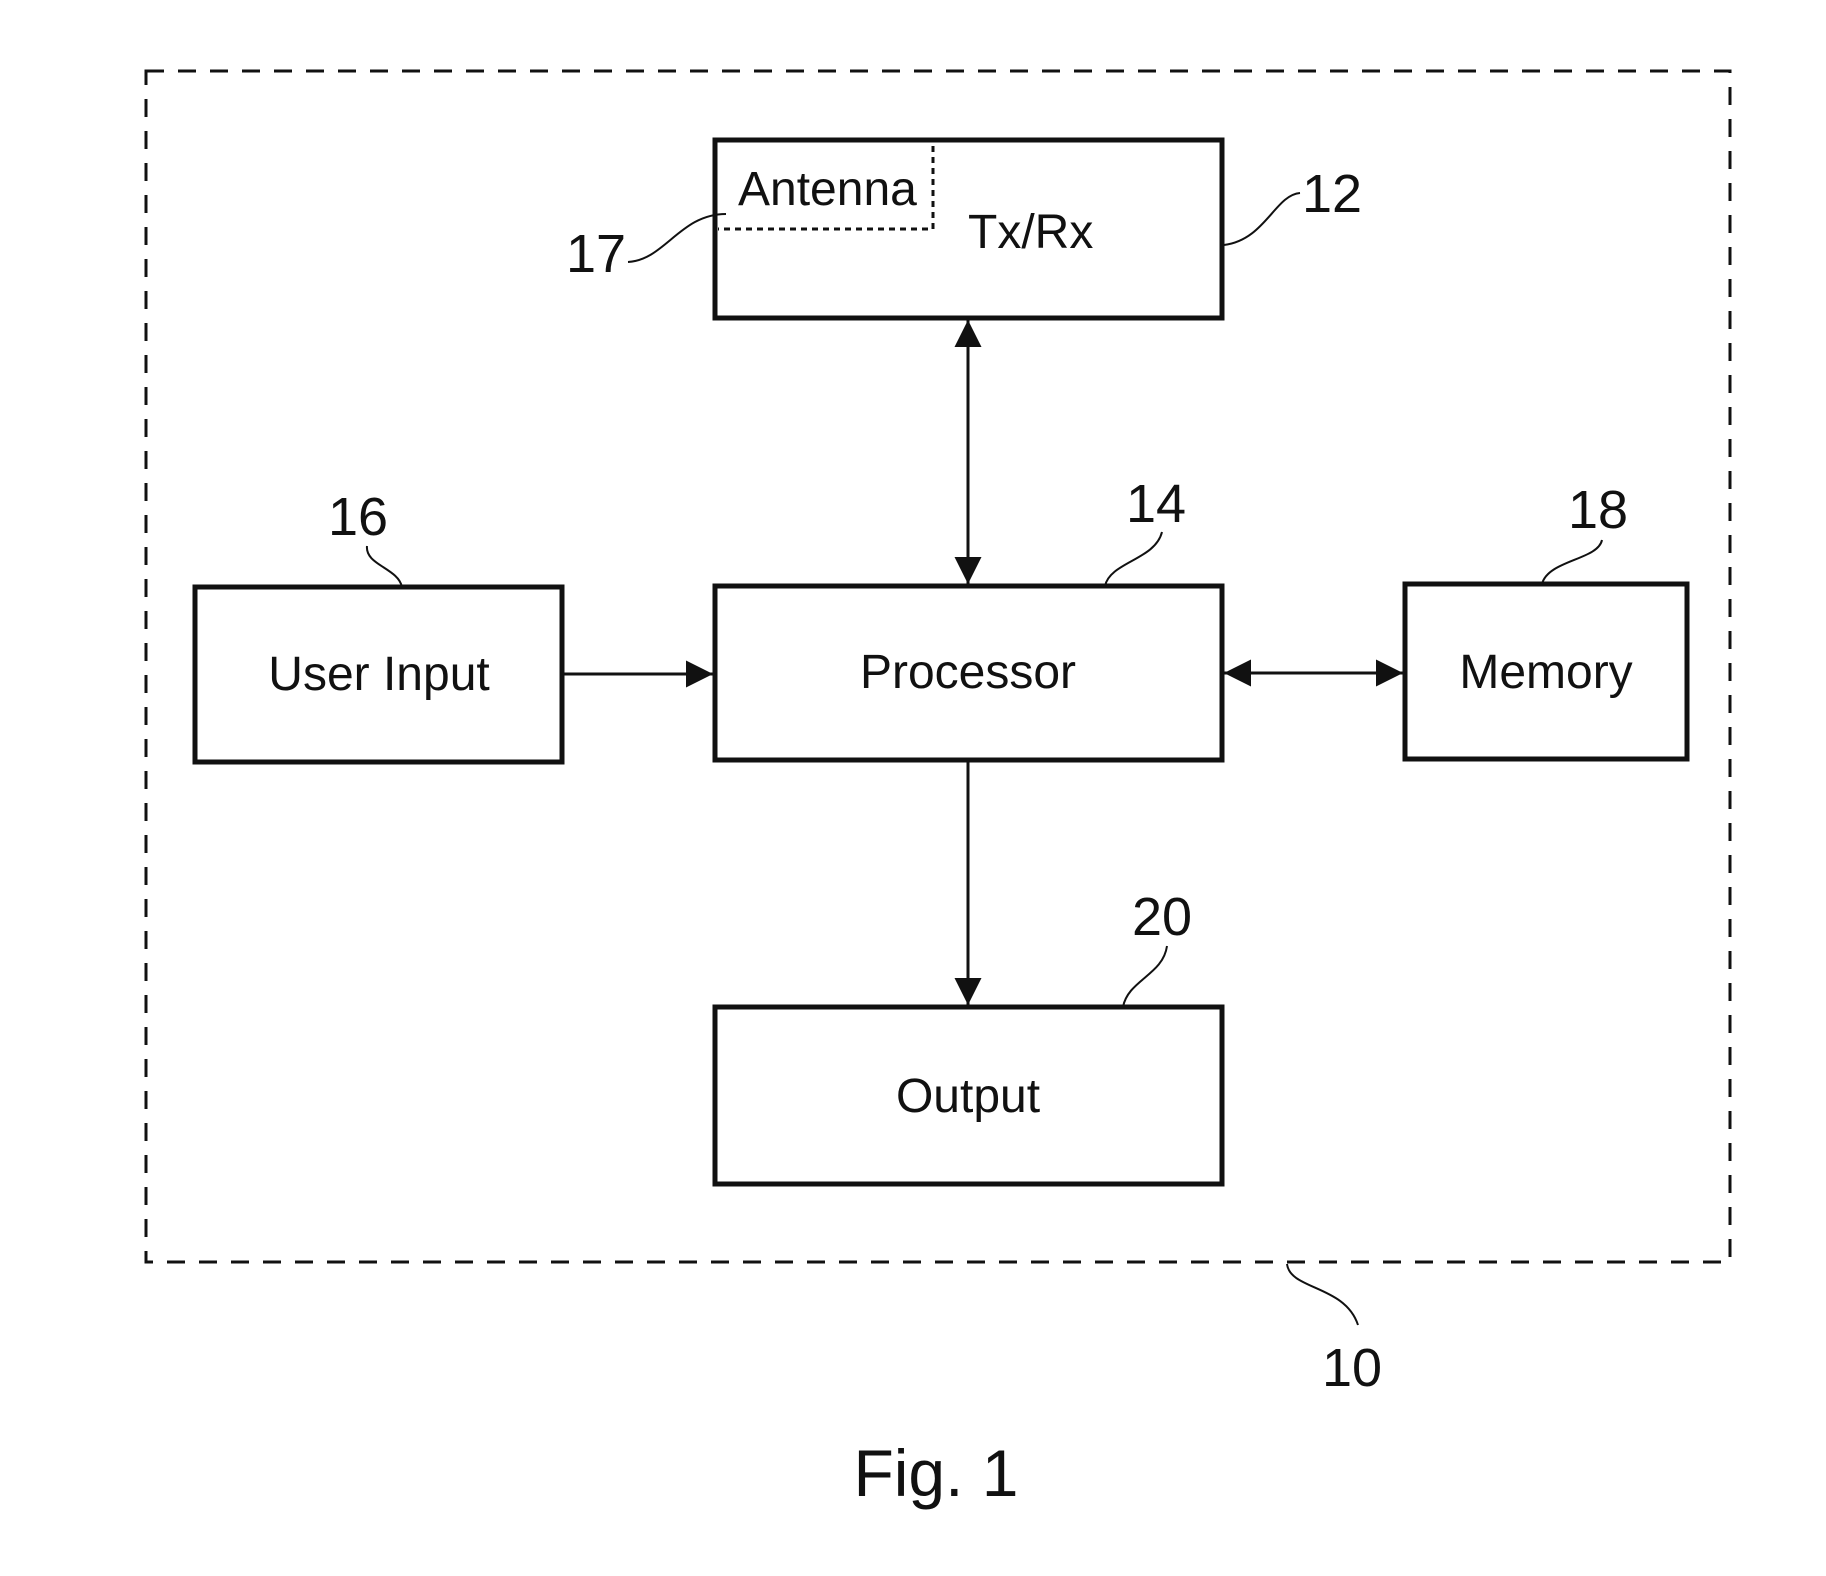 Image resolution: width=1826 pixels, height=1576 pixels. I want to click on ref-17: 17, so click(596, 254).